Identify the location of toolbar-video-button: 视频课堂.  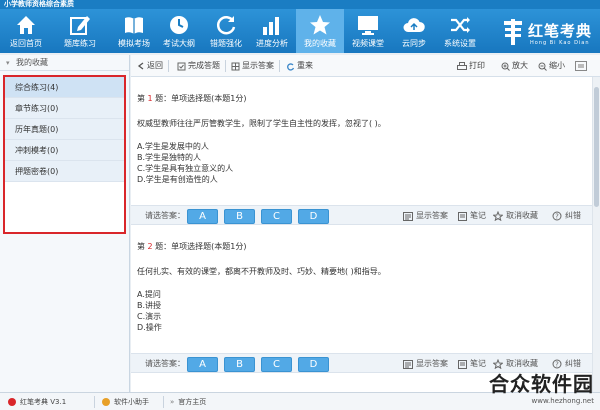
(368, 31).